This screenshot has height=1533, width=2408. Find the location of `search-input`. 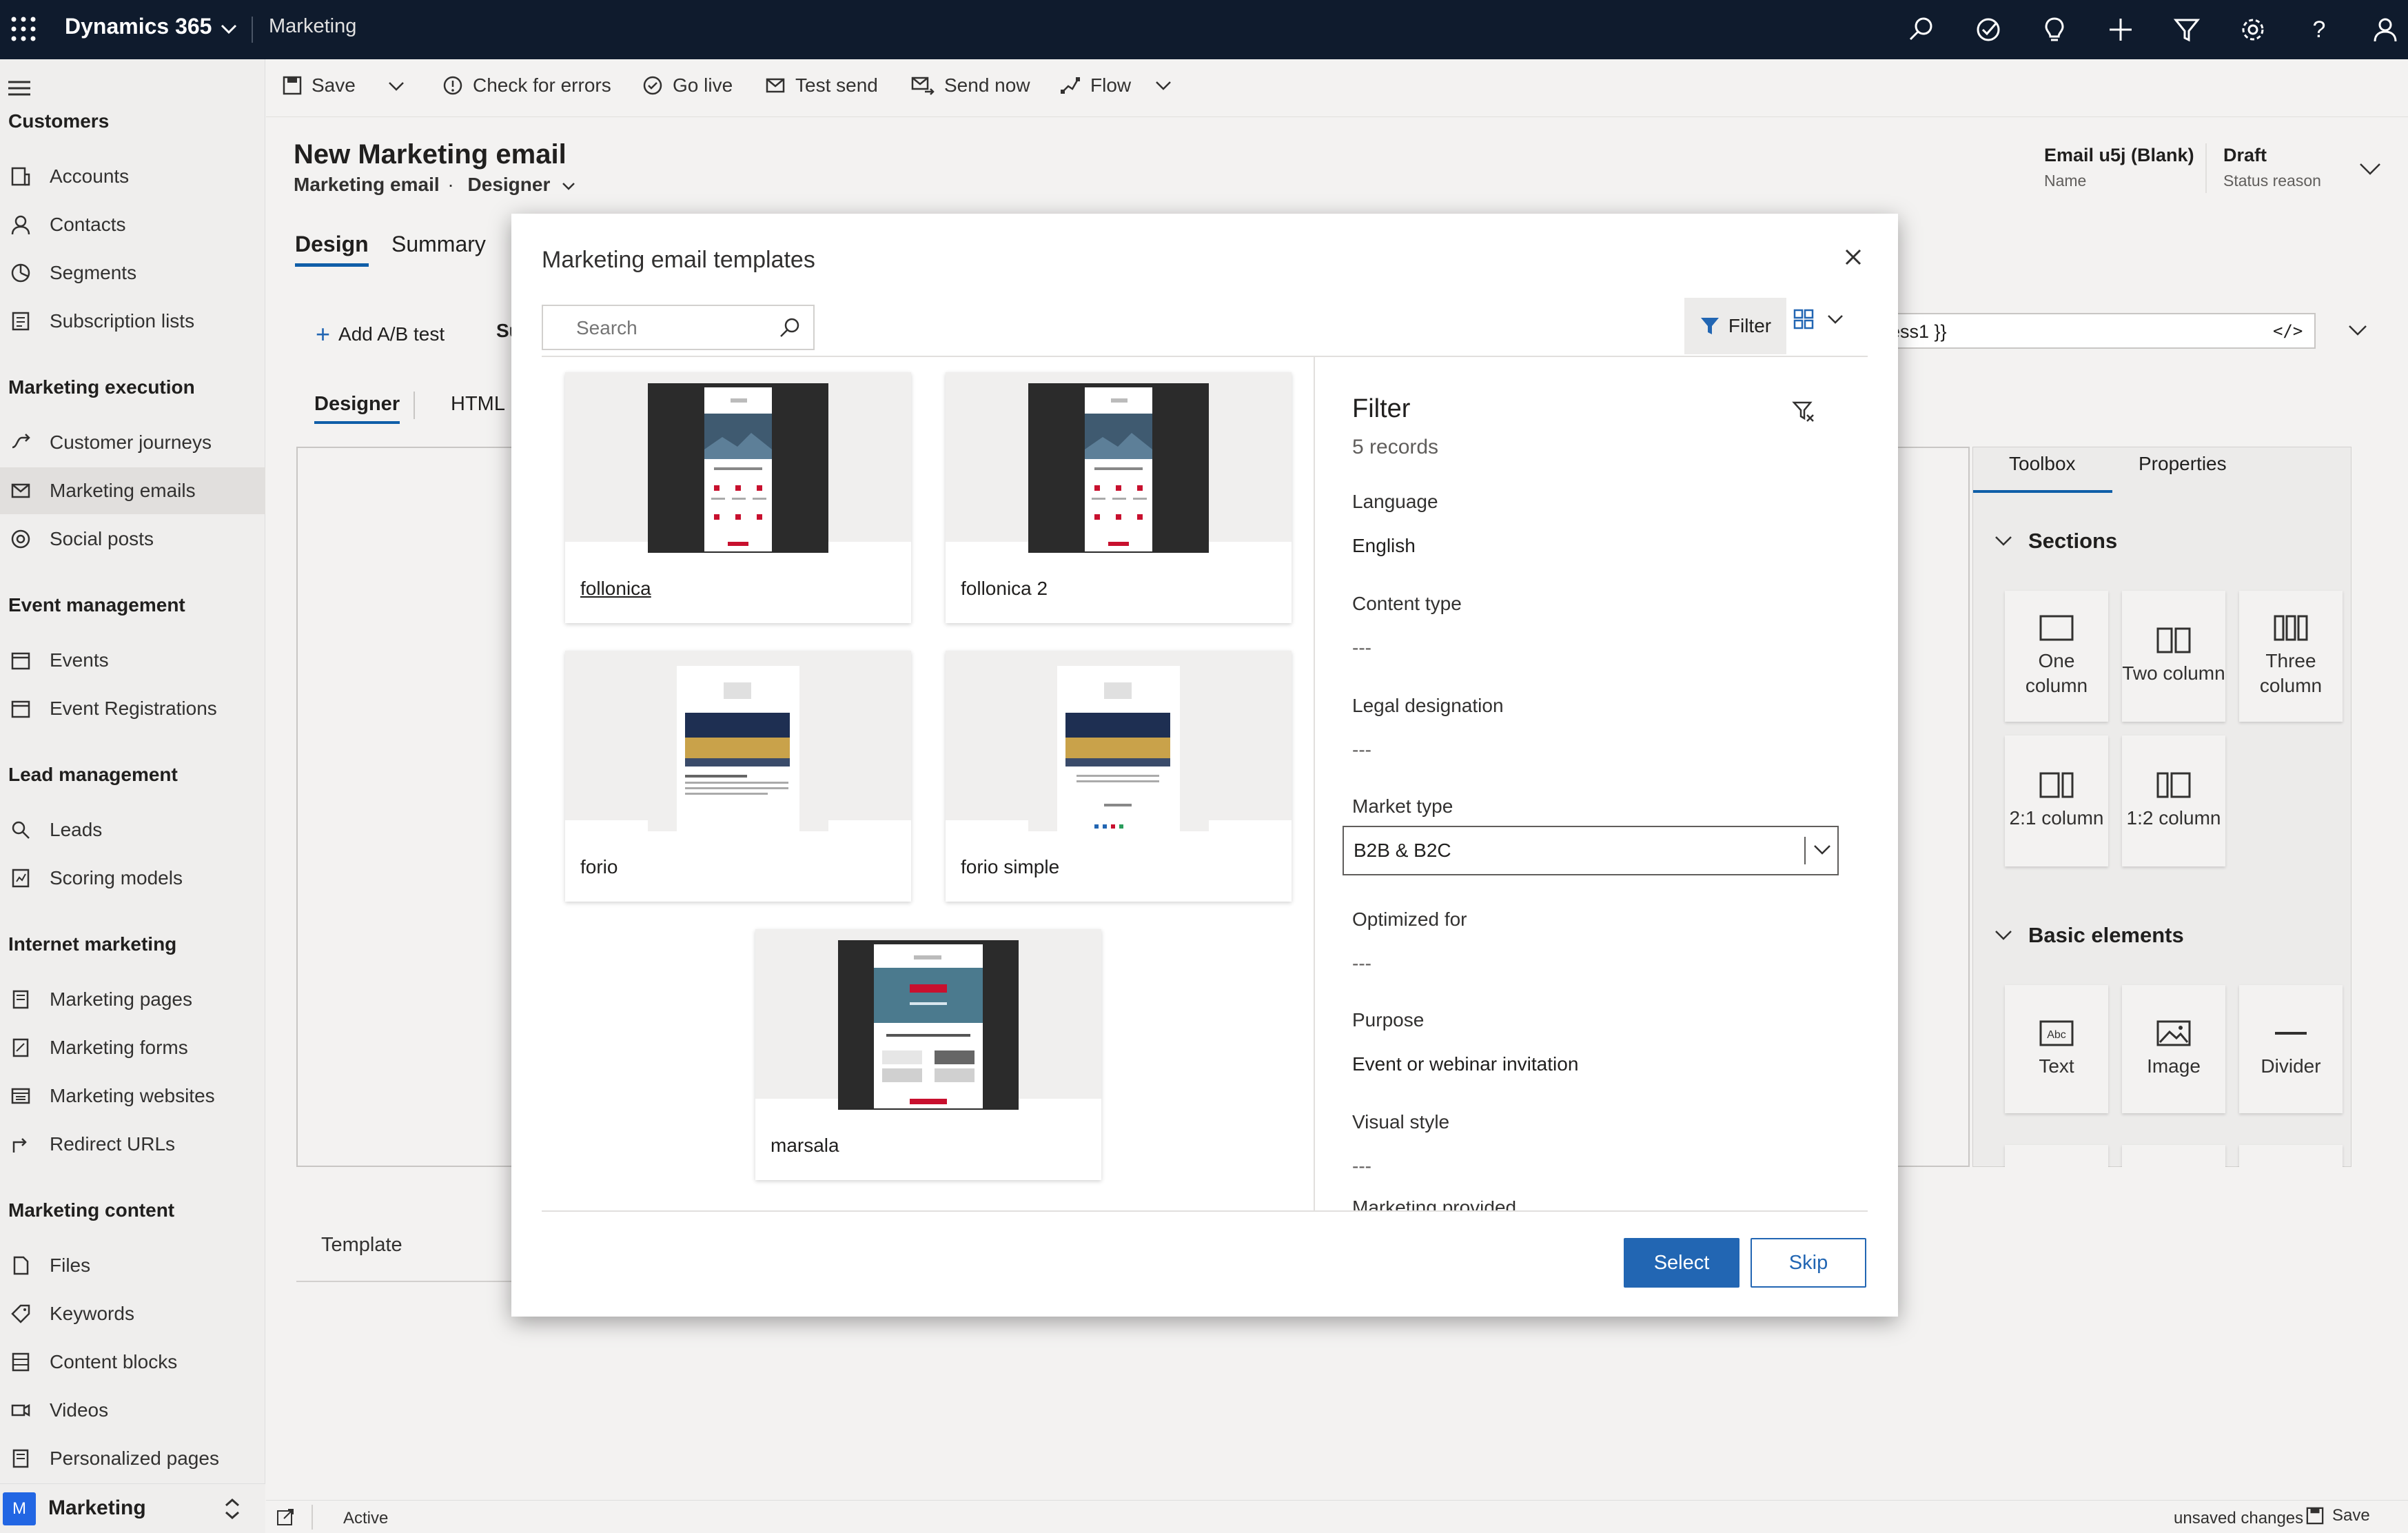

search-input is located at coordinates (673, 328).